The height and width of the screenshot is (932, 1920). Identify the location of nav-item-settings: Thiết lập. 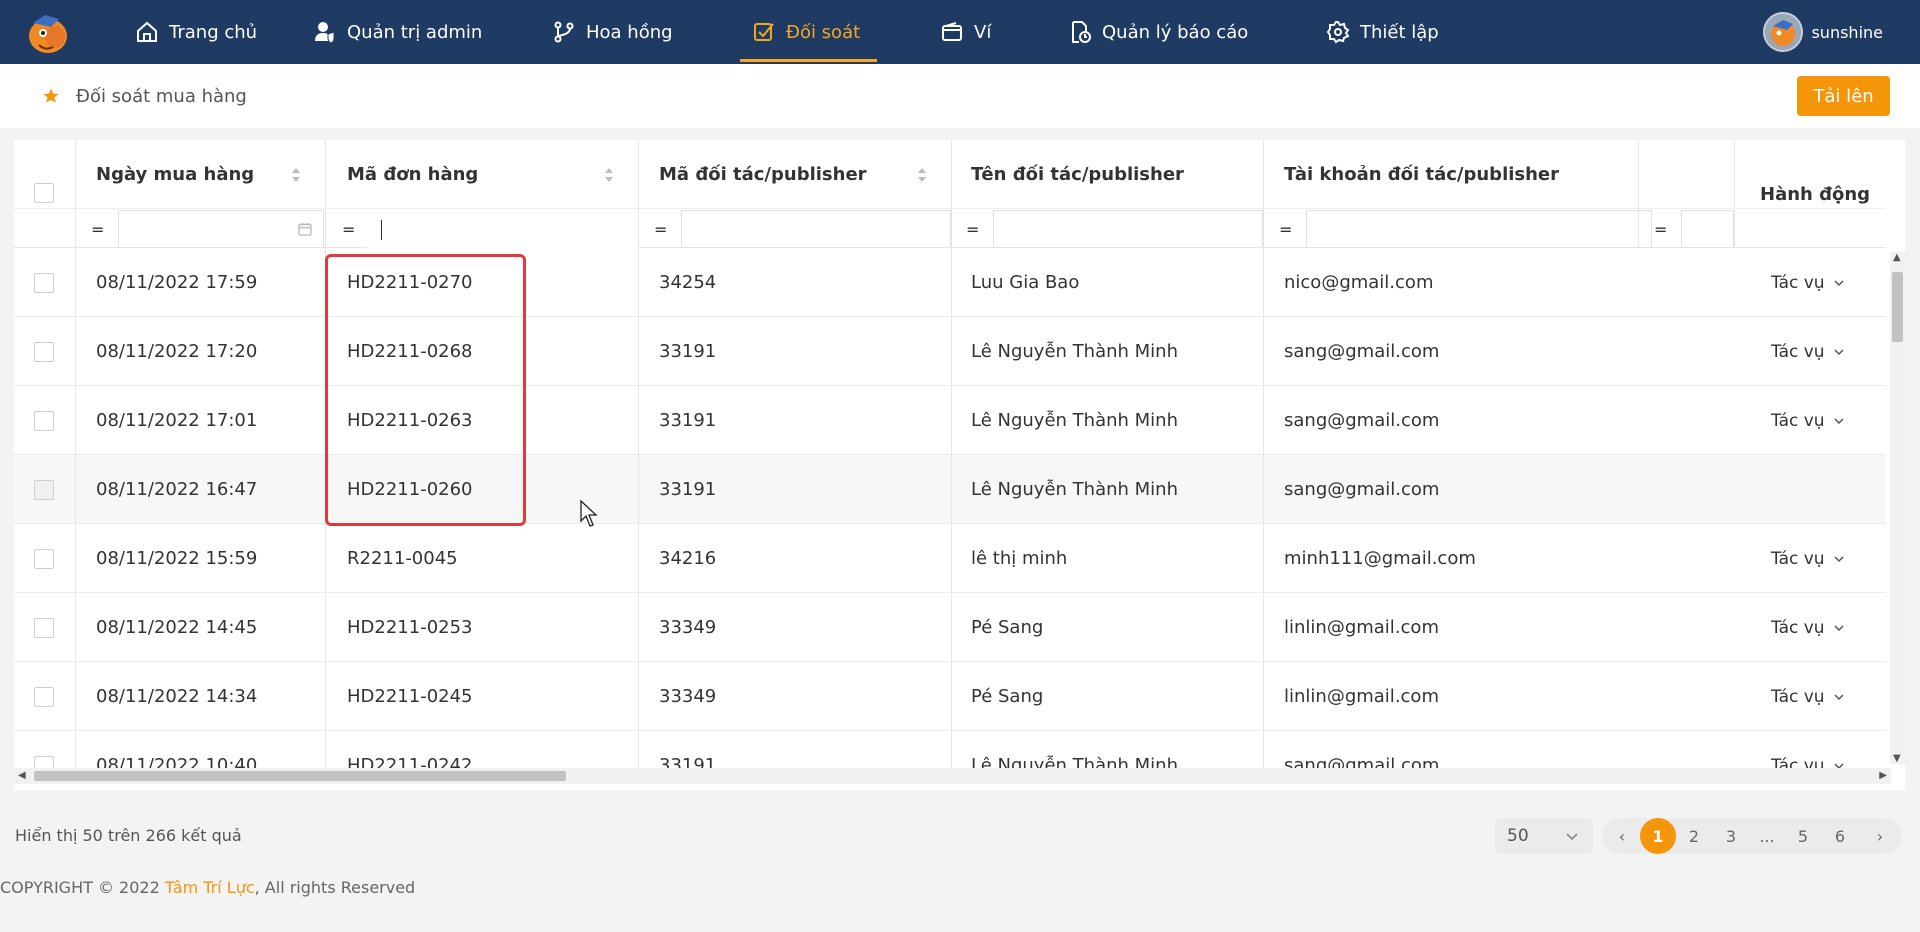
(1382, 32).